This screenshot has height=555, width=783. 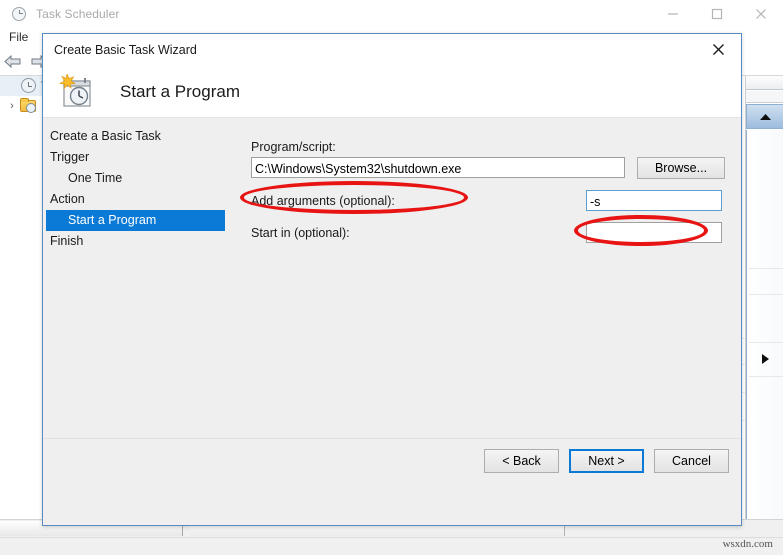 What do you see at coordinates (12, 106) in the screenshot?
I see `tree-chevron: ›` at bounding box center [12, 106].